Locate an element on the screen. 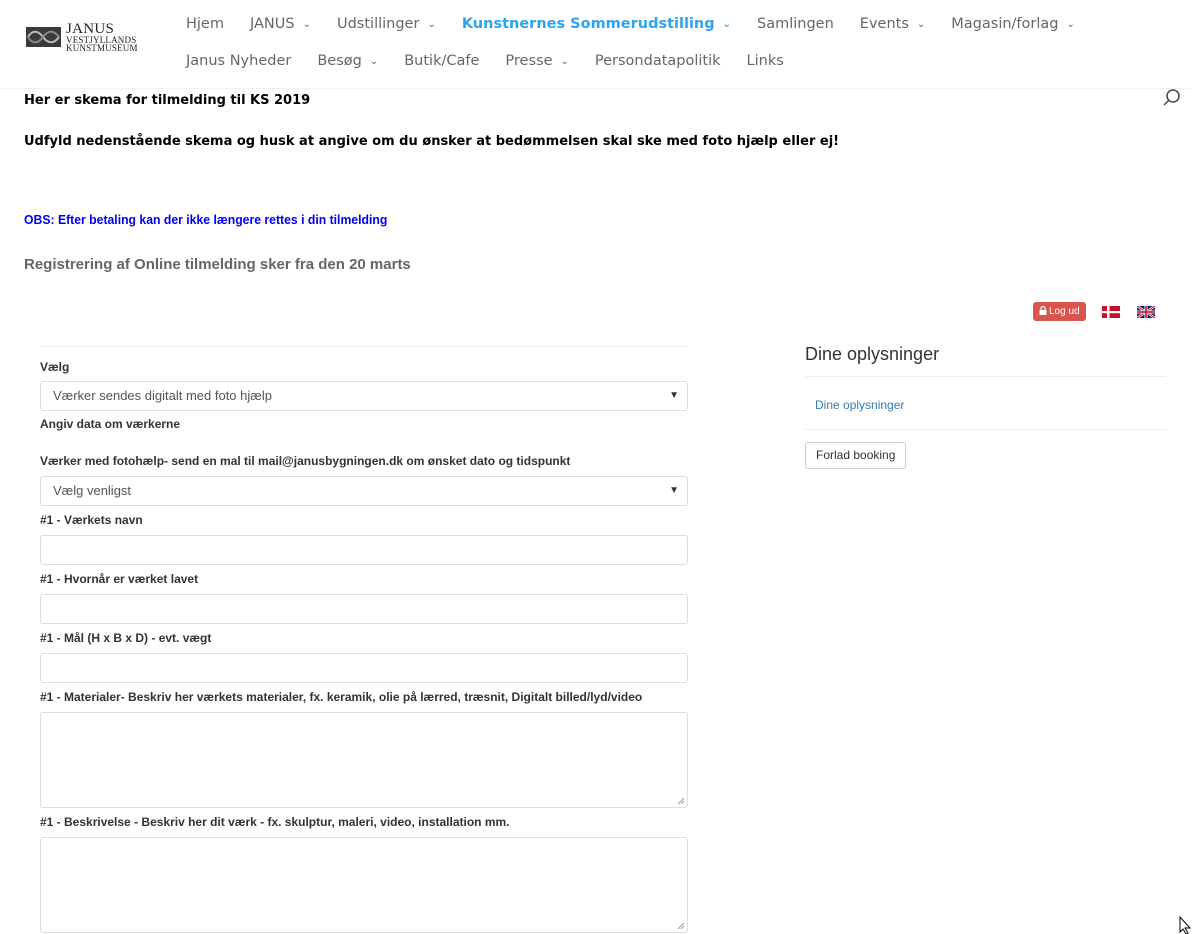 Image resolution: width=1192 pixels, height=934 pixels. nav-item-label: Presse is located at coordinates (529, 61).